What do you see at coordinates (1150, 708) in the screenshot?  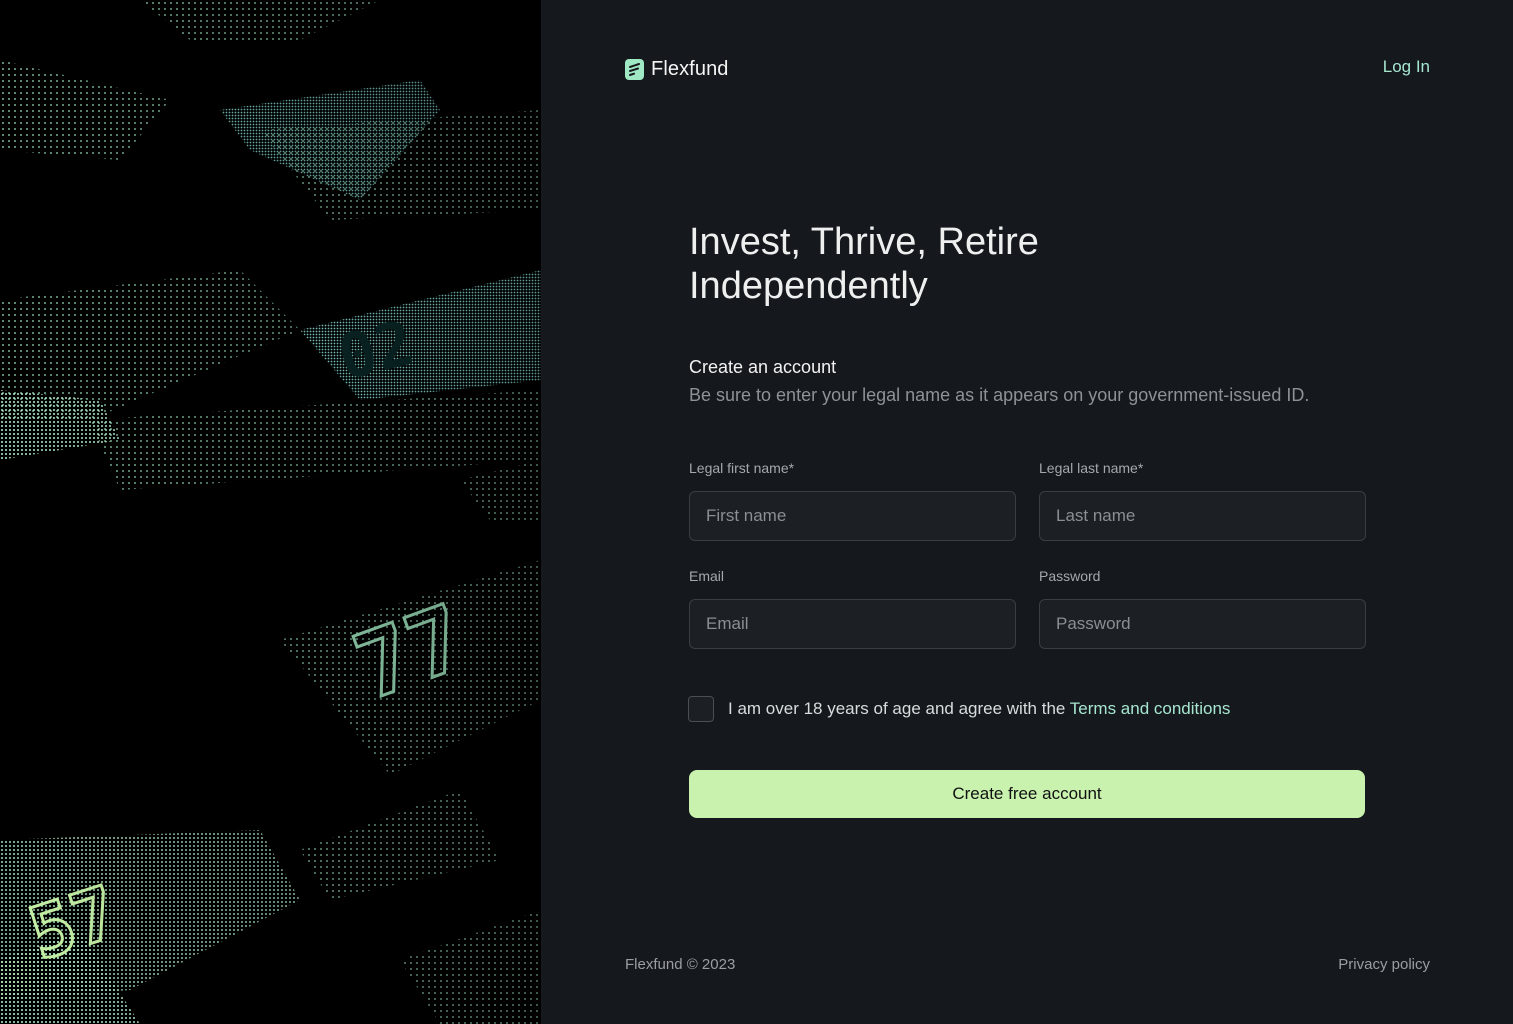 I see `terms-link: Terms and conditions` at bounding box center [1150, 708].